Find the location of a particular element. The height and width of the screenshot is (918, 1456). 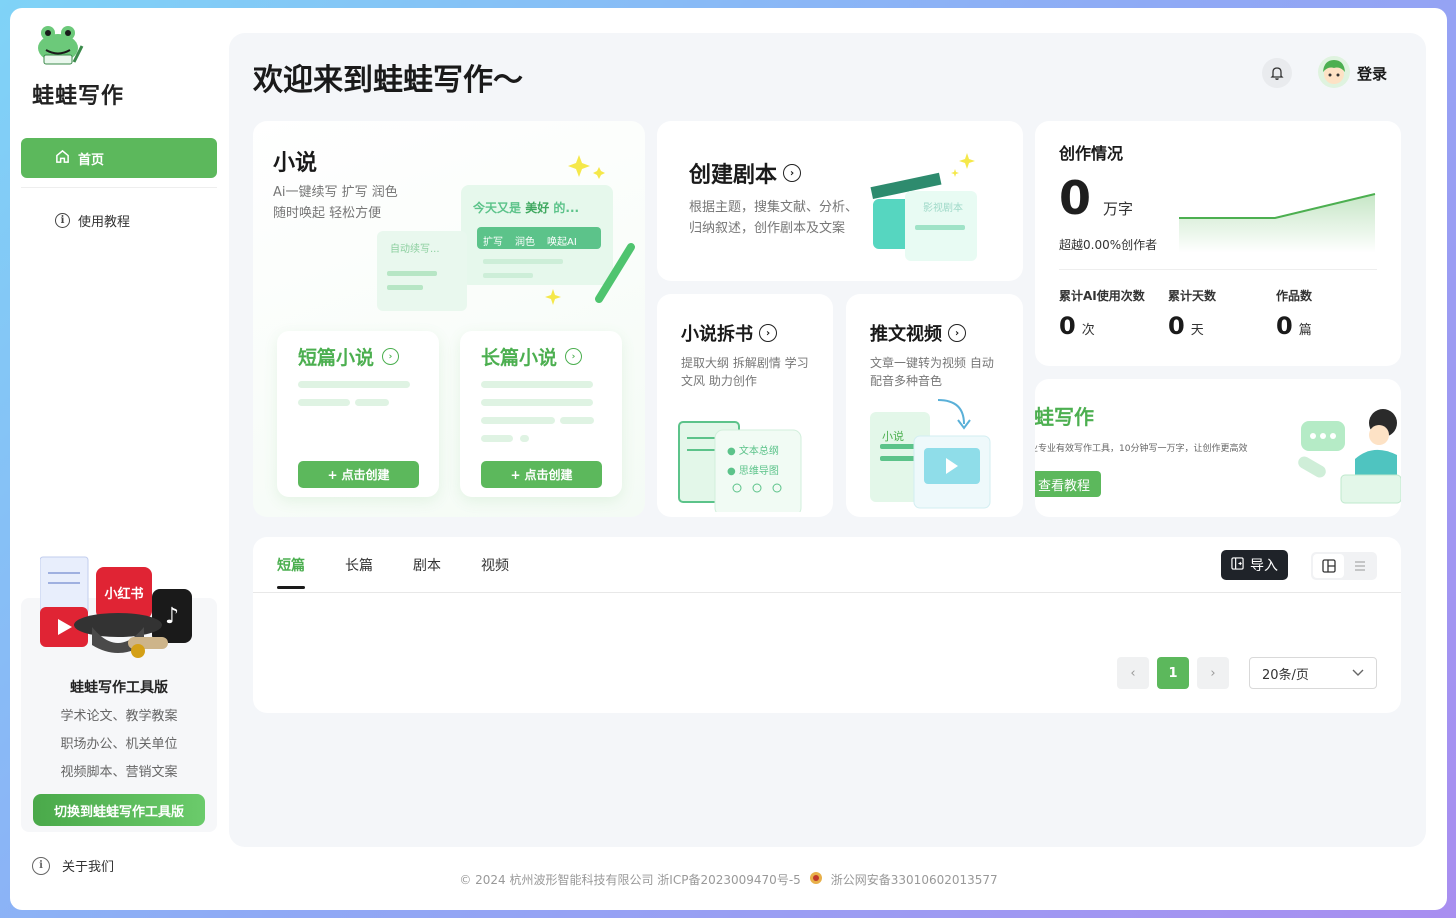

list-view-icon is located at coordinates (1359, 566).